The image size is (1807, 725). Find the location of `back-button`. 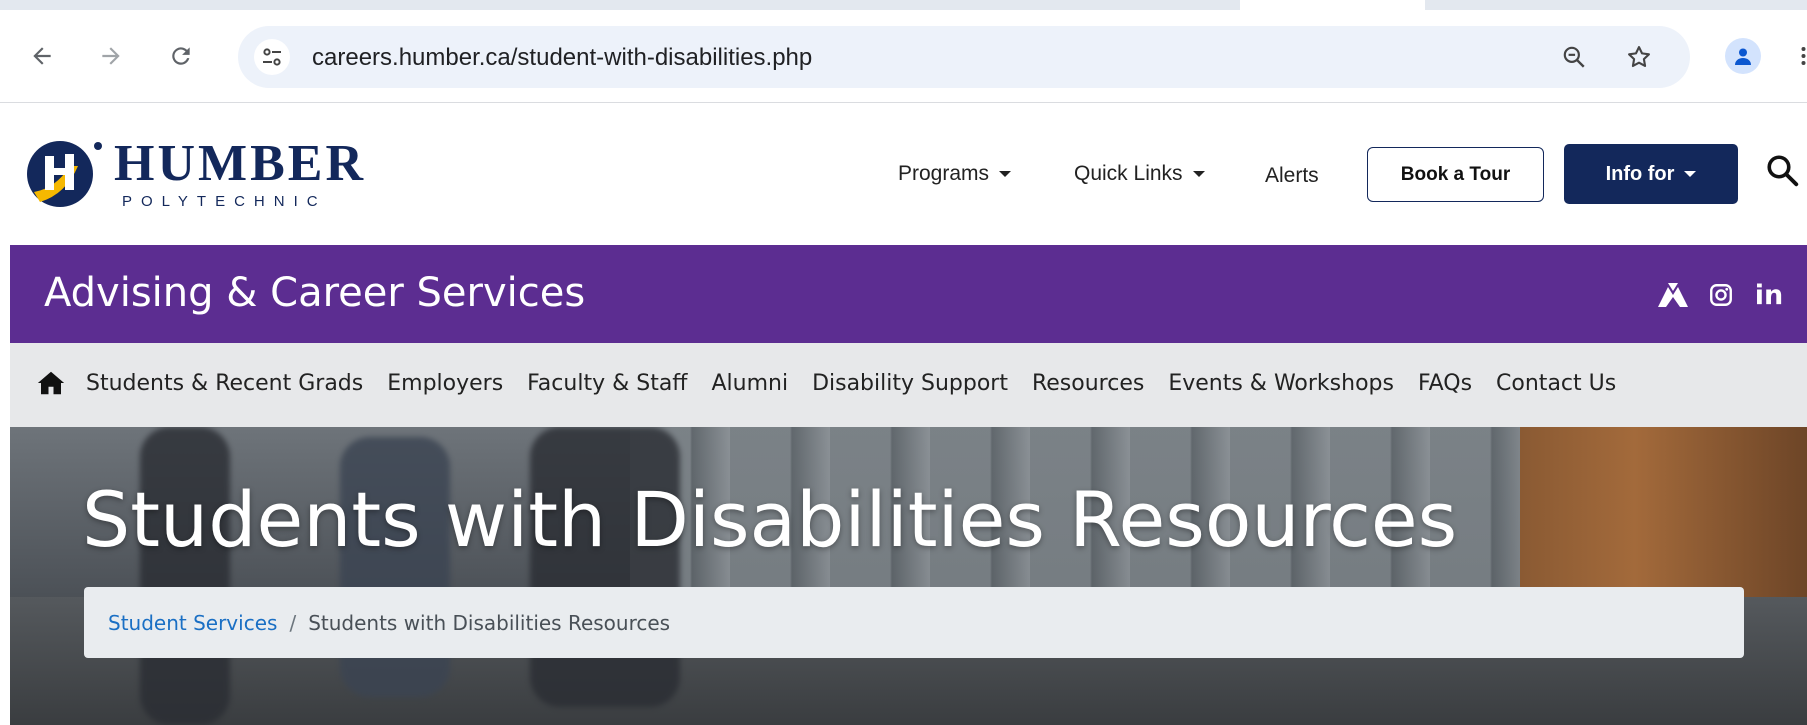

back-button is located at coordinates (42, 56).